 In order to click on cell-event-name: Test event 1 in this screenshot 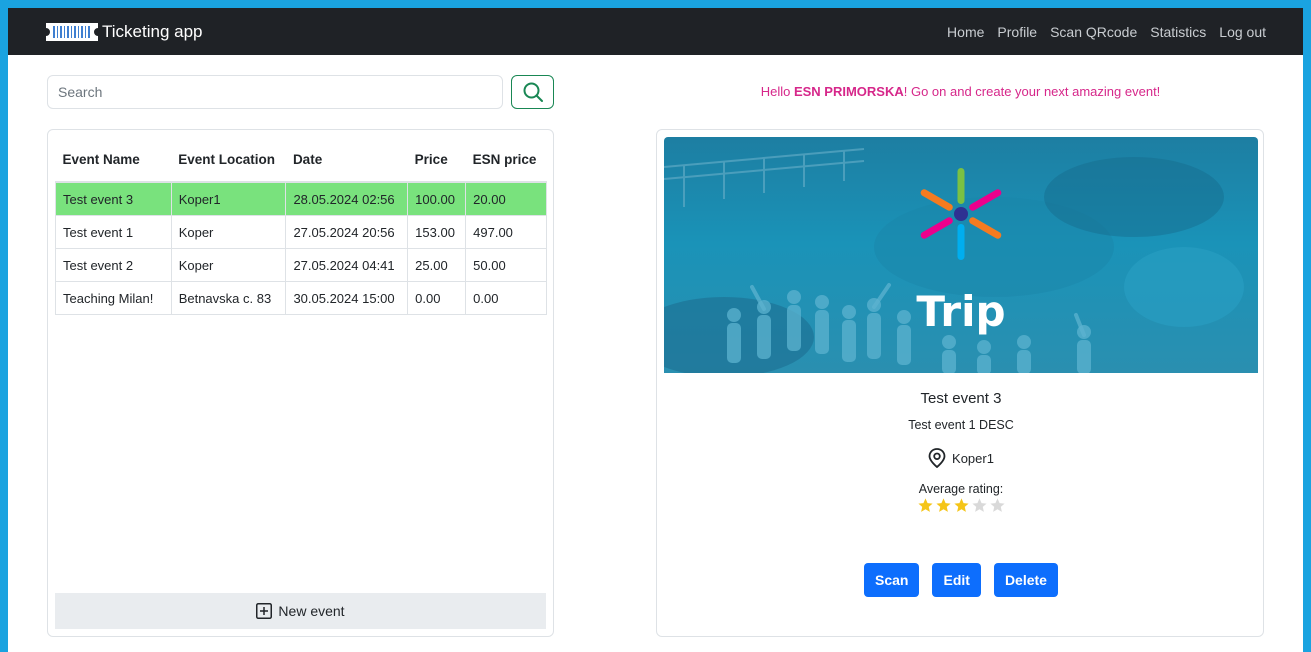, I will do `click(113, 232)`.